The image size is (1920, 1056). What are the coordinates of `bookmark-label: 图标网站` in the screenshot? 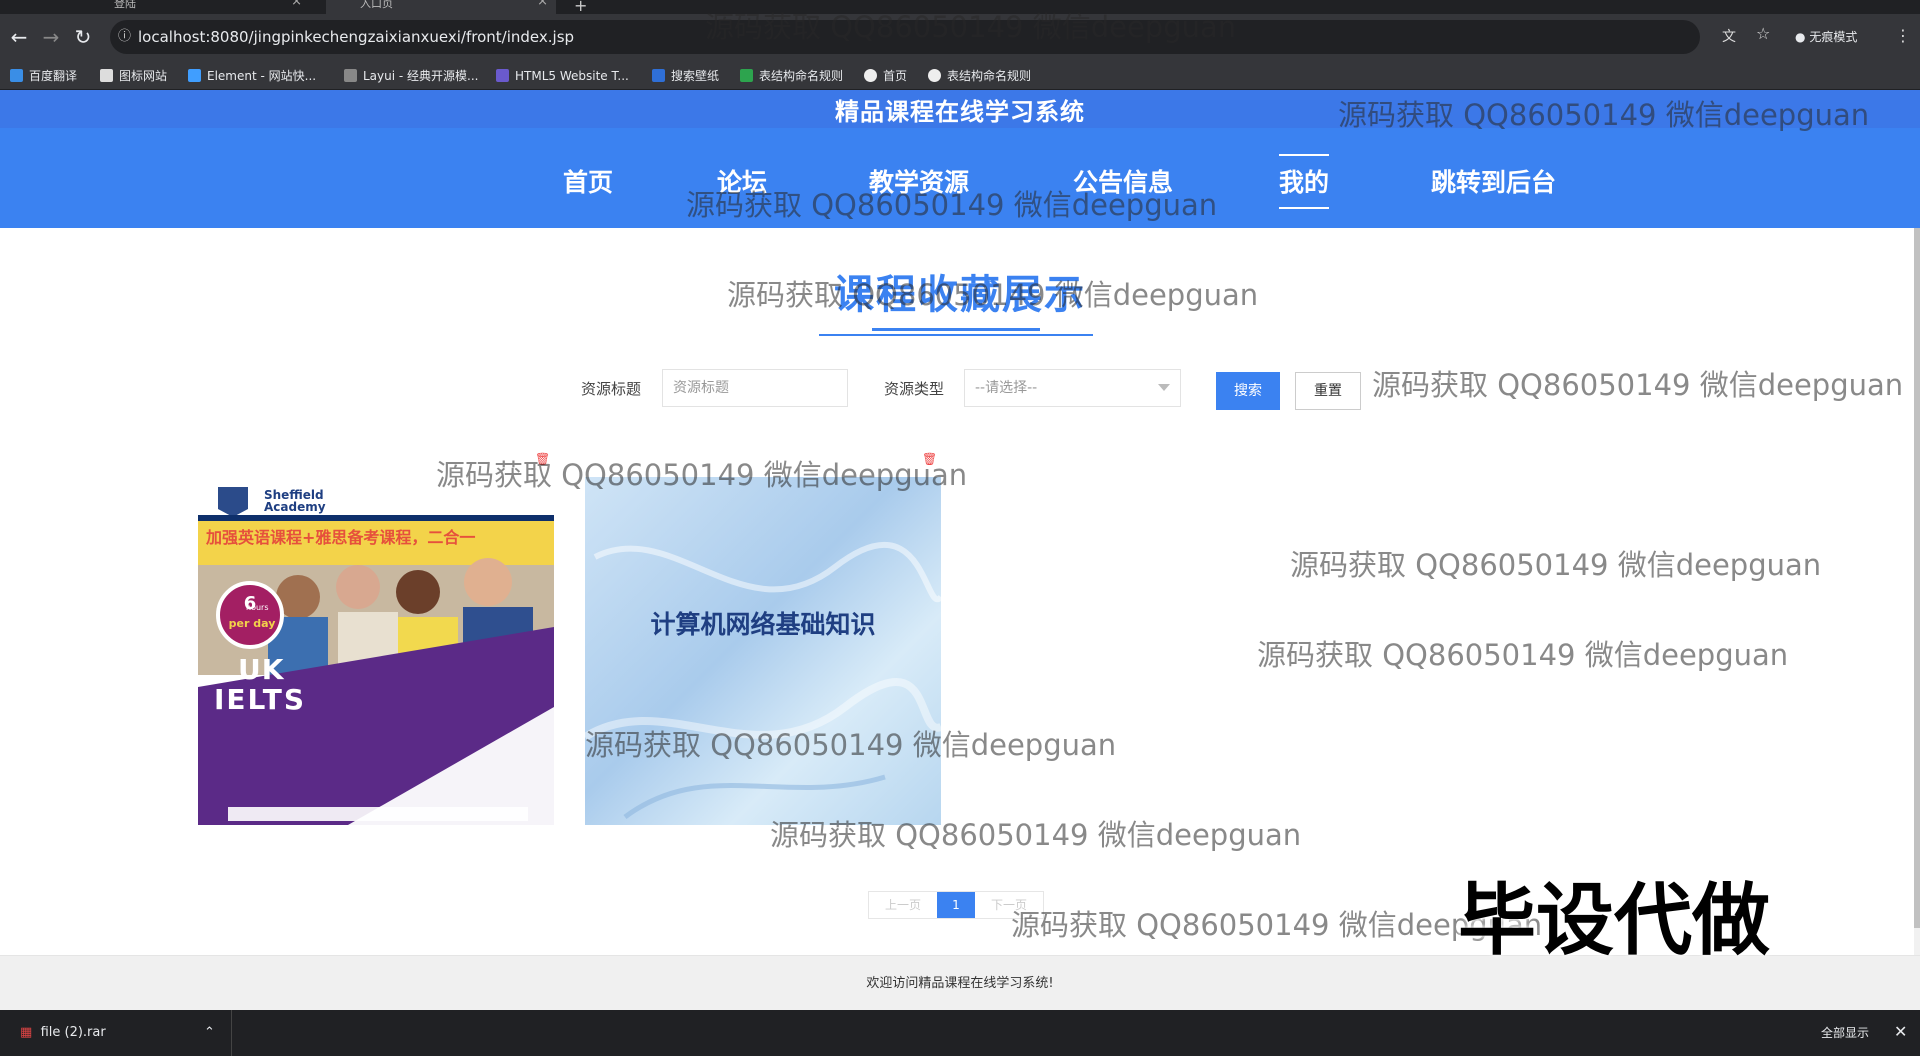 It's located at (143, 76).